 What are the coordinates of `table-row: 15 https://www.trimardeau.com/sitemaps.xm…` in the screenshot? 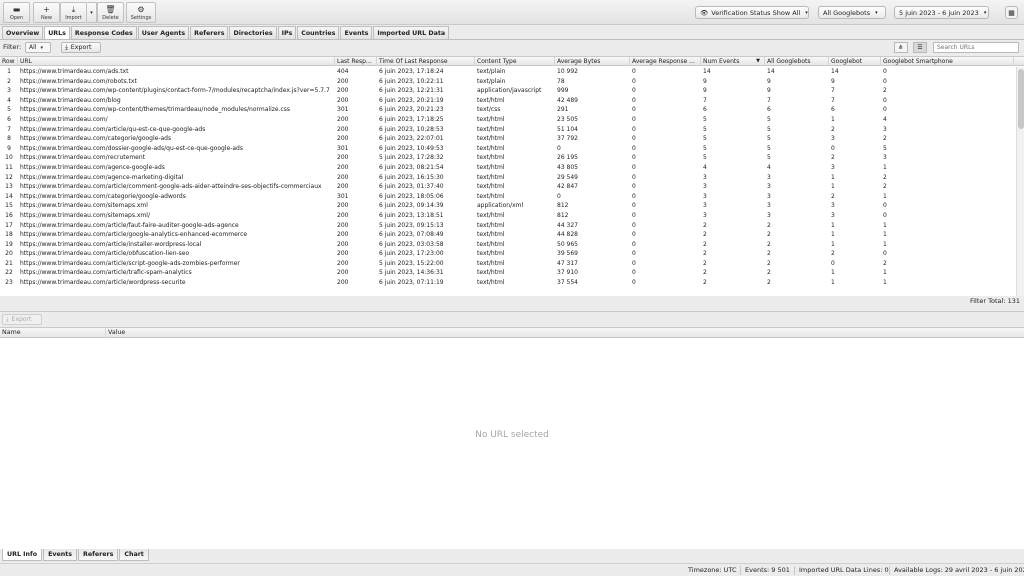 It's located at (507, 206).